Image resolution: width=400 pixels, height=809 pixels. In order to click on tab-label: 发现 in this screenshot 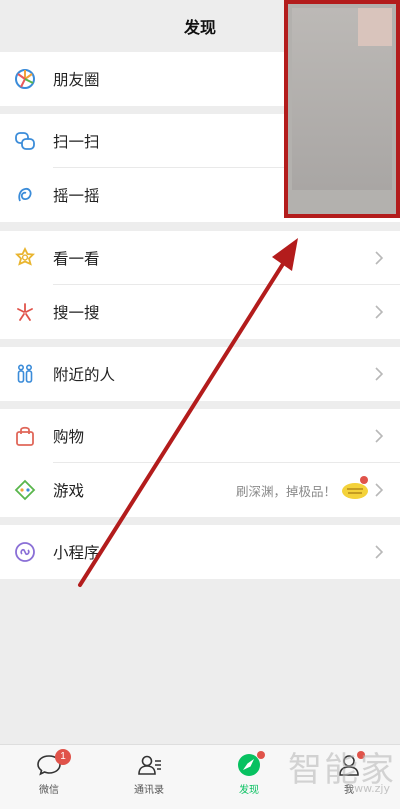, I will do `click(249, 790)`.